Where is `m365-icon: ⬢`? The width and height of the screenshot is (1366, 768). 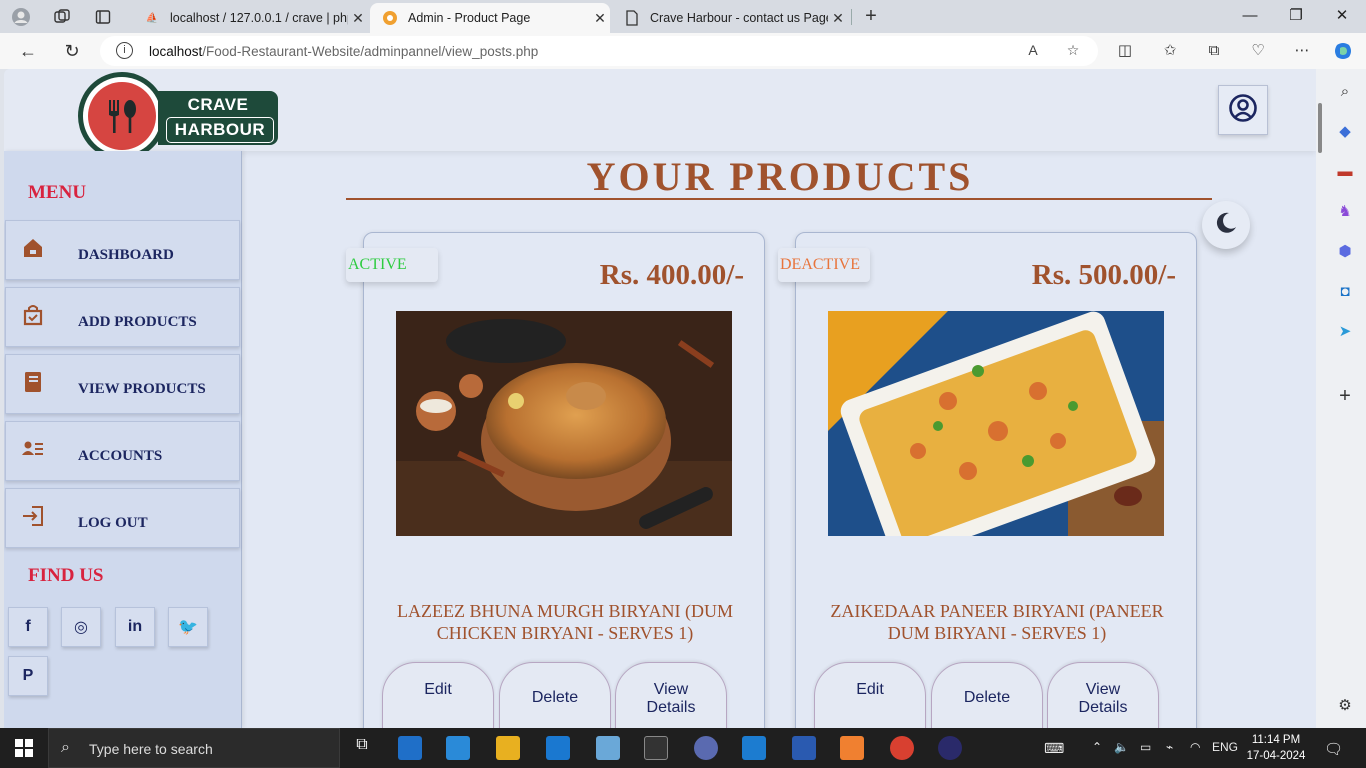 m365-icon: ⬢ is located at coordinates (1345, 252).